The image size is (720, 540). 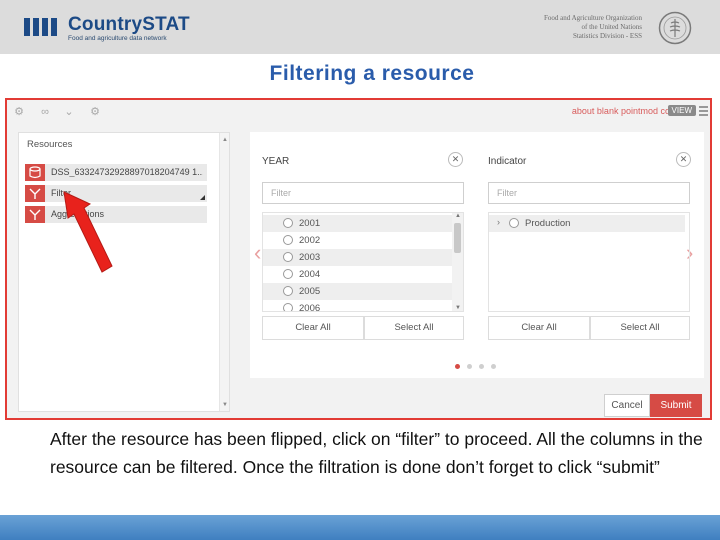 What do you see at coordinates (129, 24) in the screenshot?
I see `brand-name: CountrySTAT` at bounding box center [129, 24].